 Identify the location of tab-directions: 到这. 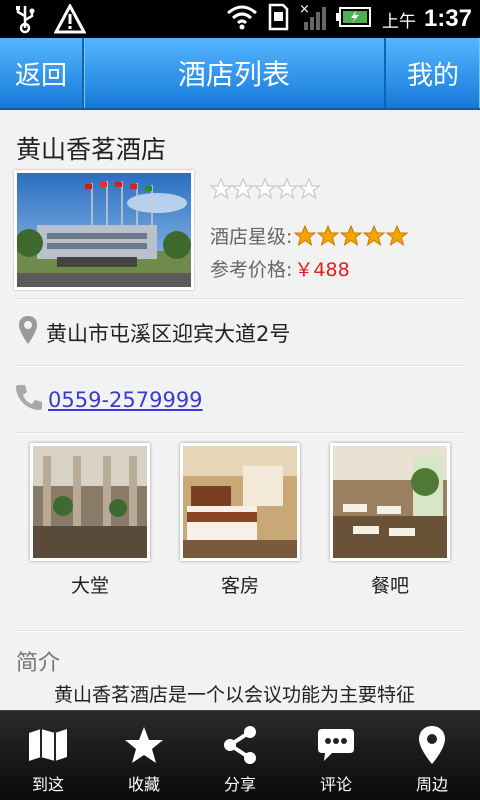
(48, 755).